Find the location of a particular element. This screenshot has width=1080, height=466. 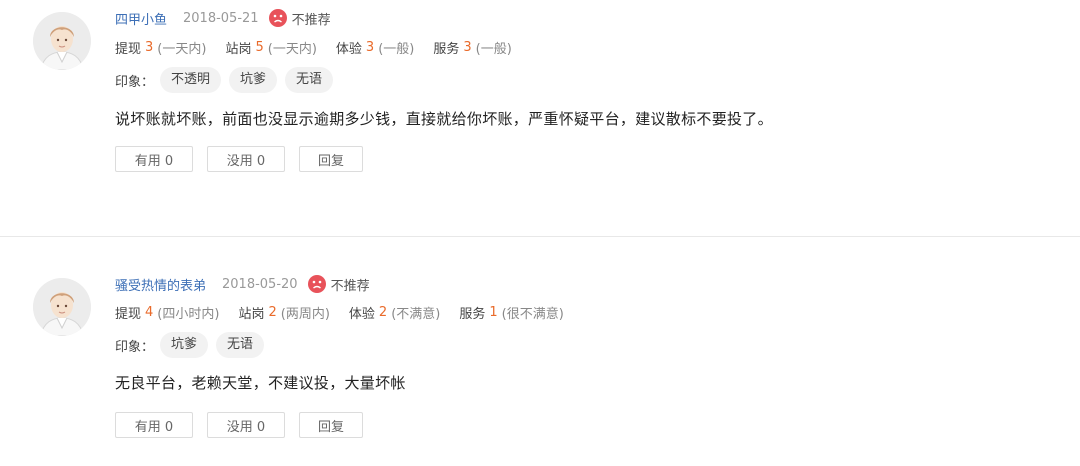

username: 骚受热情的表弟 is located at coordinates (160, 284).